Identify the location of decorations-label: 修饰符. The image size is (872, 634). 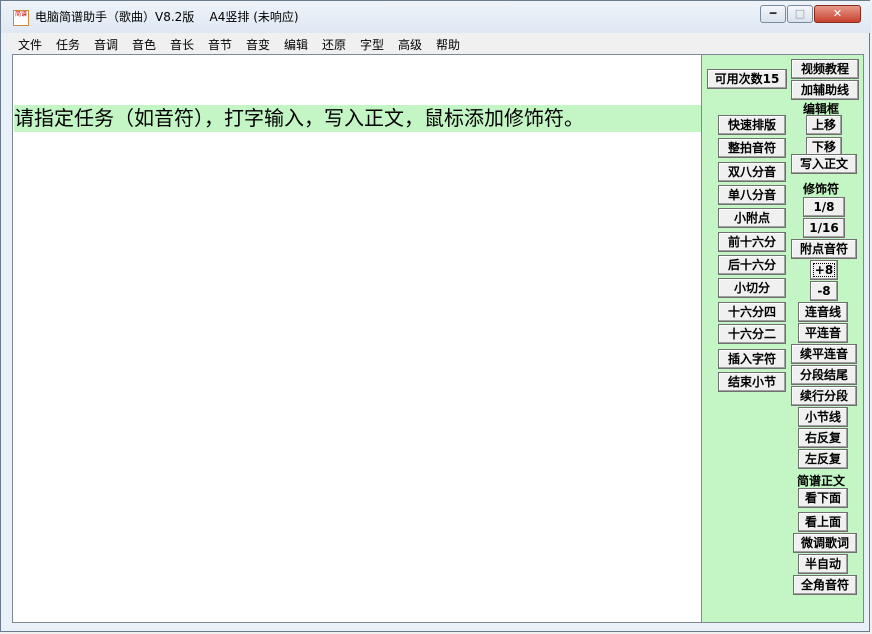
(821, 189).